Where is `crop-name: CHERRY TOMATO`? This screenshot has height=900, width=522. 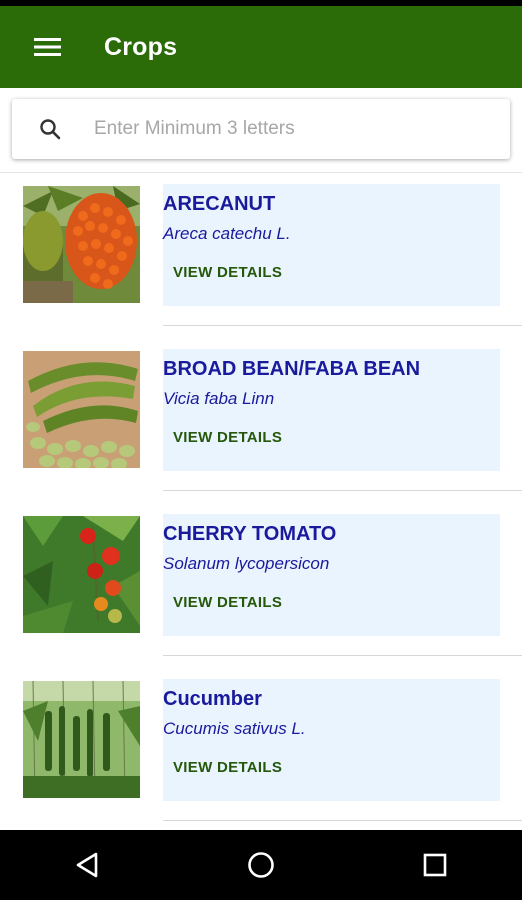
crop-name: CHERRY TOMATO is located at coordinates (250, 534).